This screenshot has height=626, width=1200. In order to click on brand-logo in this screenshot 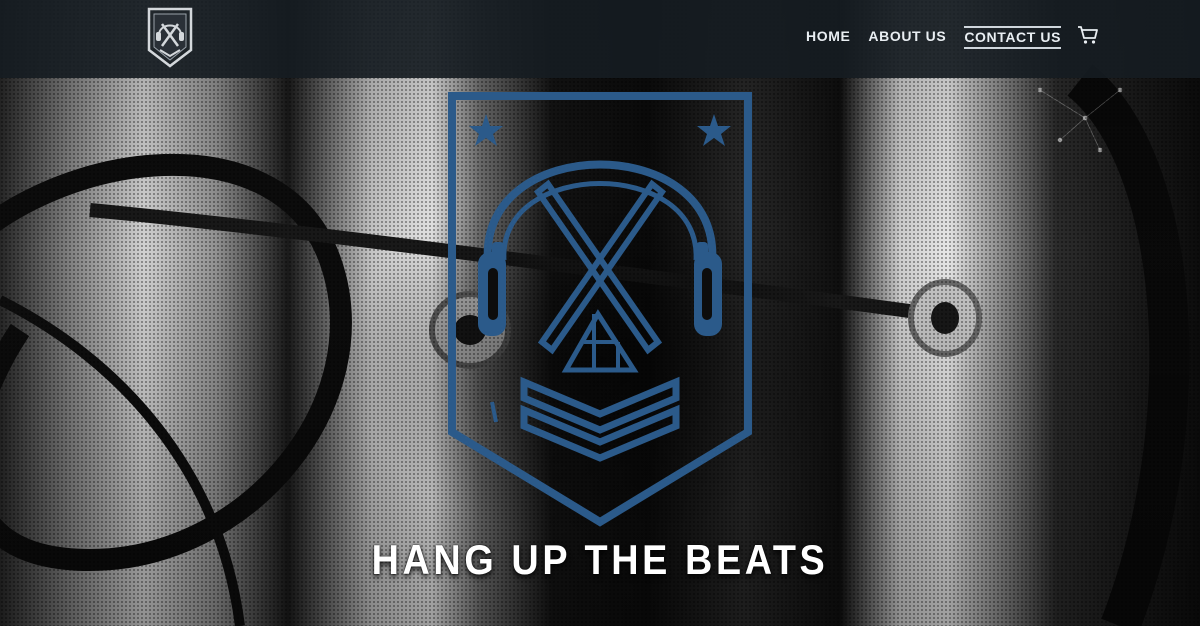, I will do `click(170, 38)`.